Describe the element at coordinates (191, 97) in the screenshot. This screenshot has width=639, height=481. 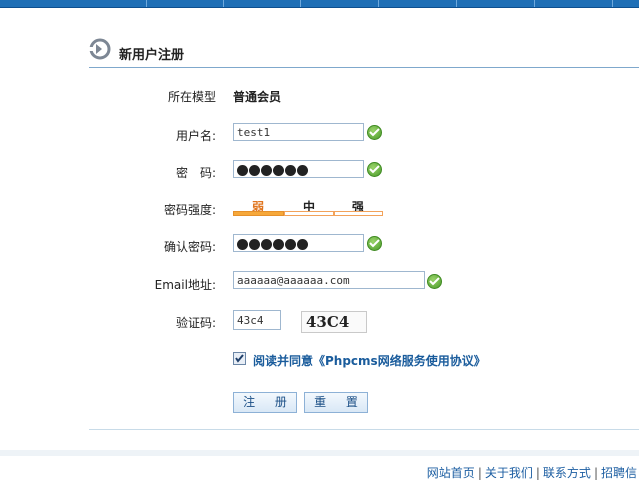
I see `model-label: 所在模型` at that location.